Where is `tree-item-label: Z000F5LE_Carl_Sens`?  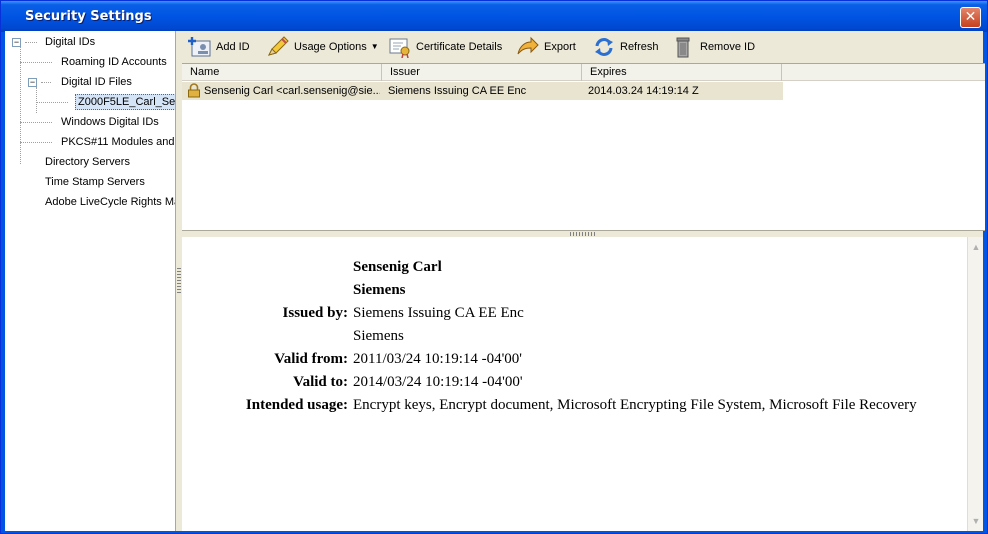
tree-item-label: Z000F5LE_Carl_Sens is located at coordinates (125, 102).